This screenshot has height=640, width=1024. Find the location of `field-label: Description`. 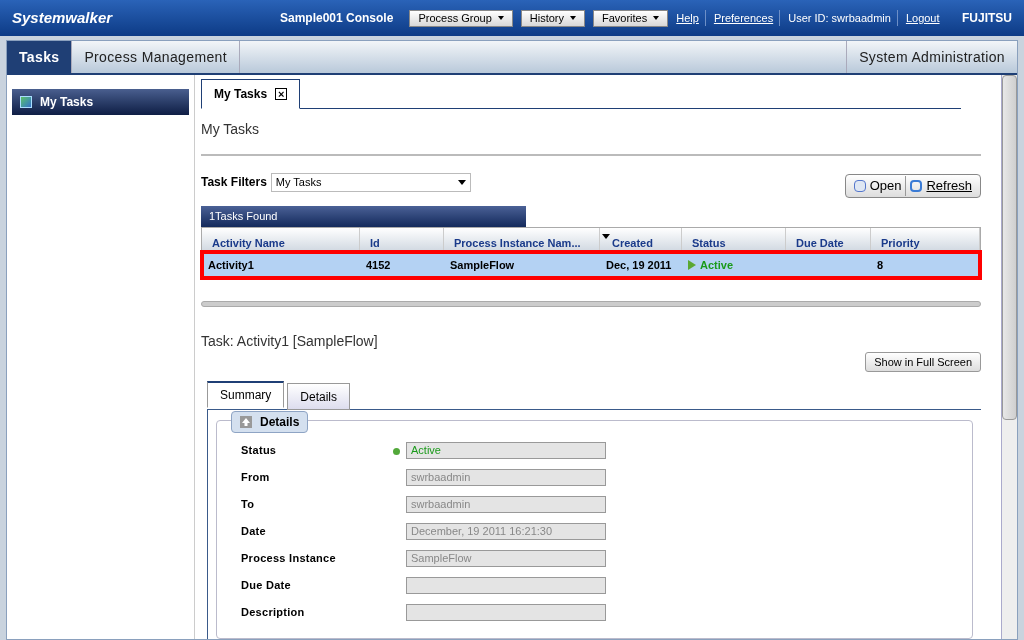

field-label: Description is located at coordinates (273, 613).